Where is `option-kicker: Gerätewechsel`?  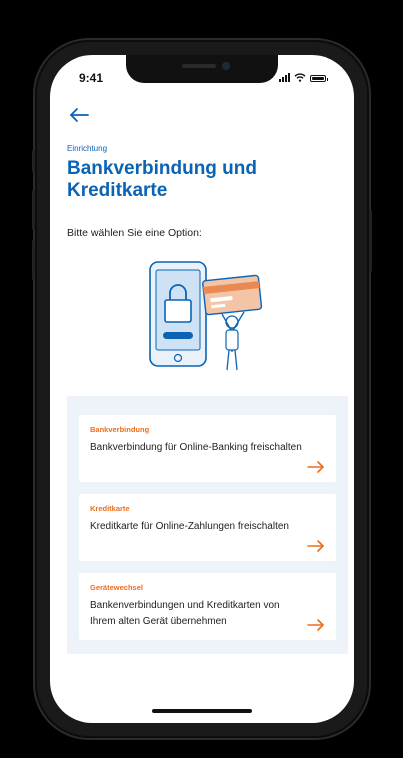 option-kicker: Gerätewechsel is located at coordinates (116, 587).